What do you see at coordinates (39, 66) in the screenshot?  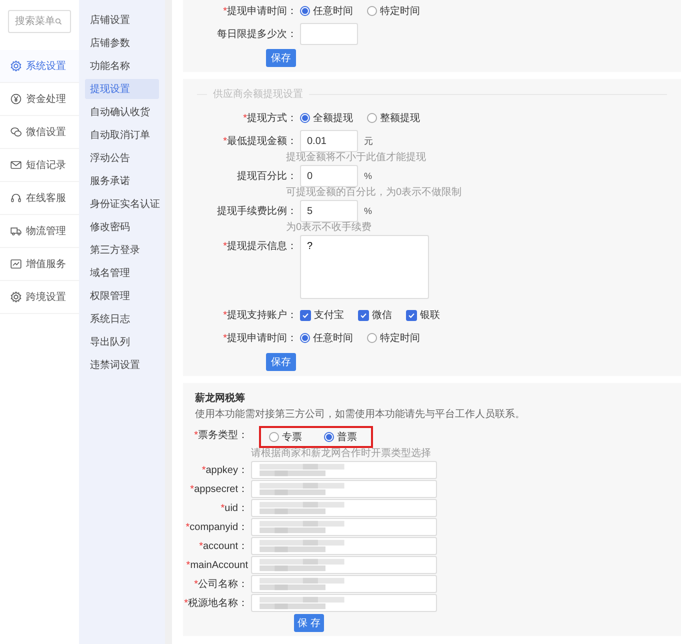 I see `sidebar-item: 系统设置` at bounding box center [39, 66].